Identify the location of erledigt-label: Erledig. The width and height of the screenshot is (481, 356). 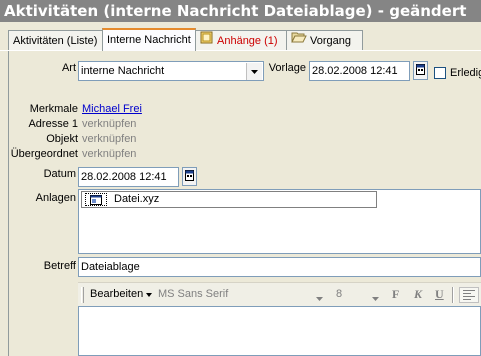
(465, 73).